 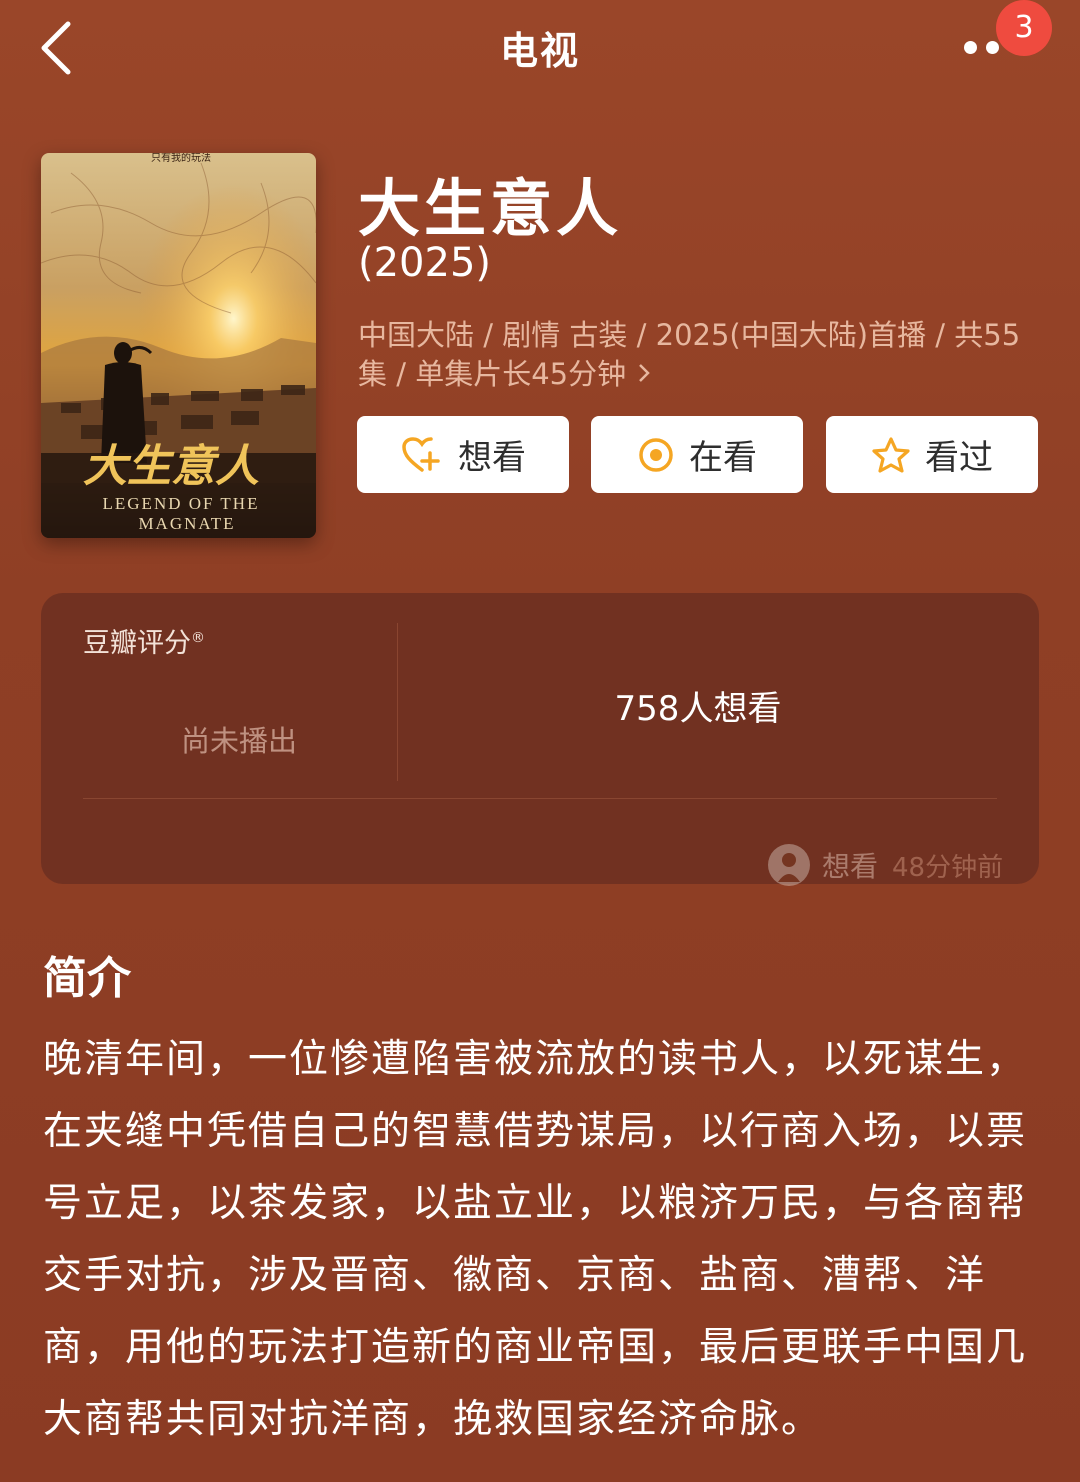 I want to click on rating-status: 尚未播出, so click(x=239, y=741).